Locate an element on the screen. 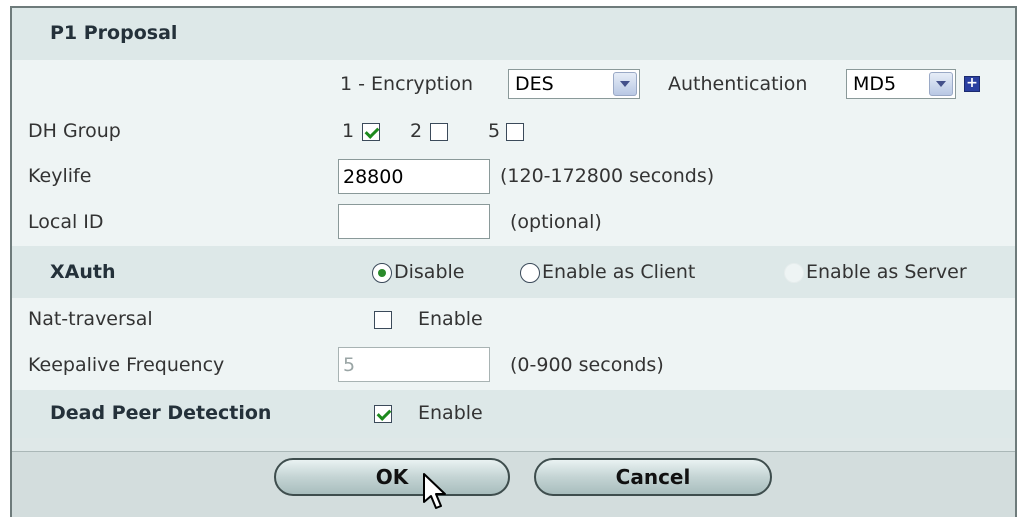 Image resolution: width=1023 pixels, height=517 pixels. xauth-server-radio is located at coordinates (794, 273).